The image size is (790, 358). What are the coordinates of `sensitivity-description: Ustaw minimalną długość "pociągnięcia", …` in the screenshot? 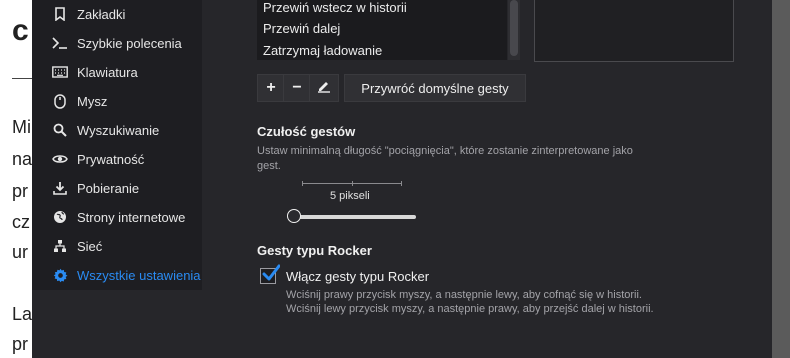 It's located at (445, 158).